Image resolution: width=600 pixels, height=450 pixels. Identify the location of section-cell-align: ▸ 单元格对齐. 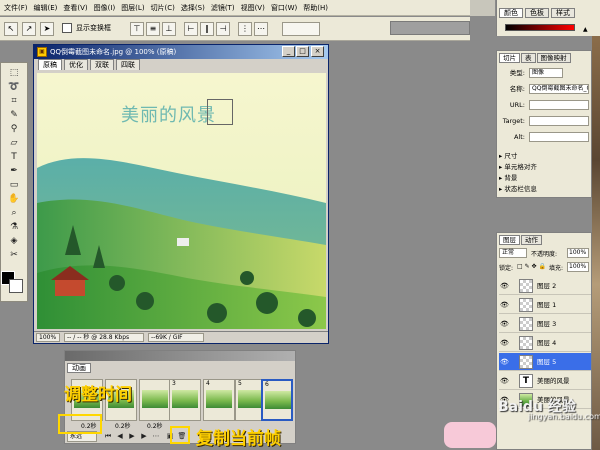
(518, 167).